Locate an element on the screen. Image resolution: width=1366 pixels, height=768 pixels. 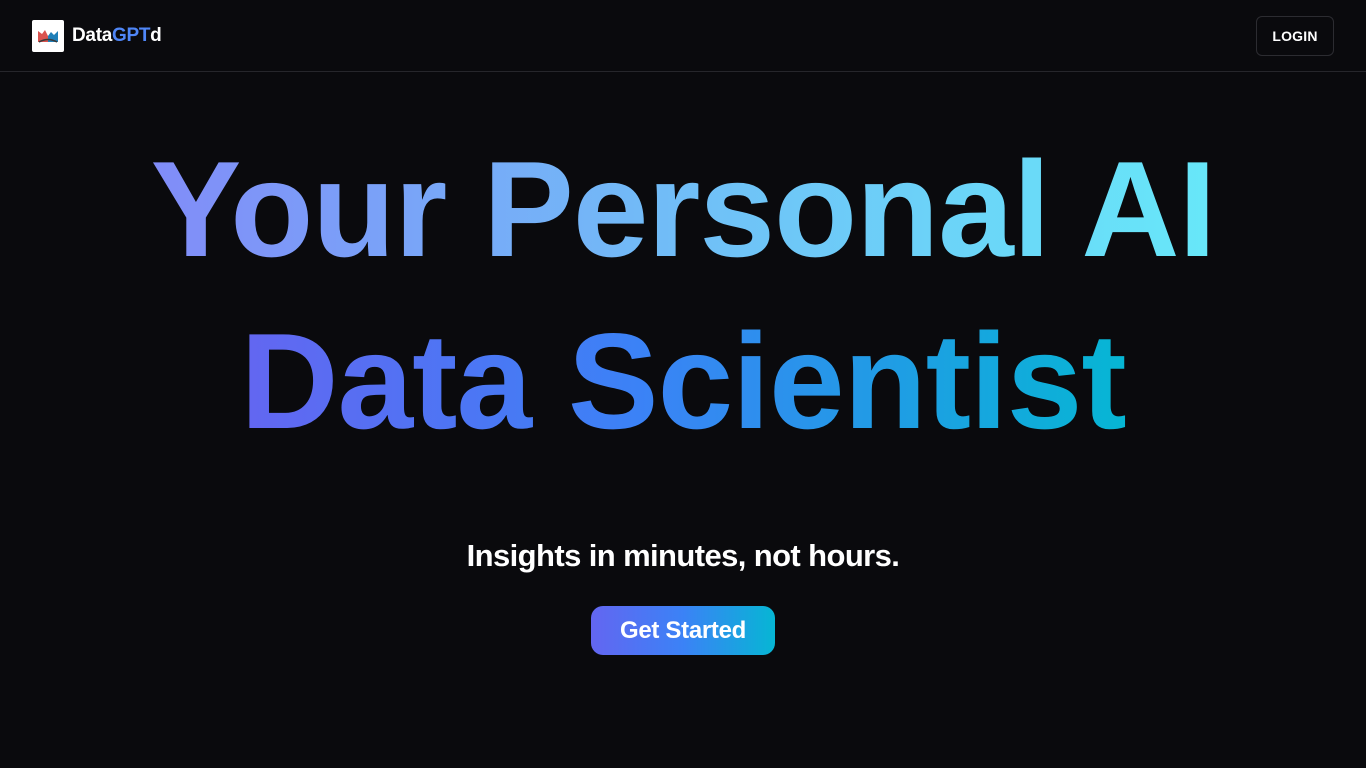
get-started-button: Get Started is located at coordinates (683, 630).